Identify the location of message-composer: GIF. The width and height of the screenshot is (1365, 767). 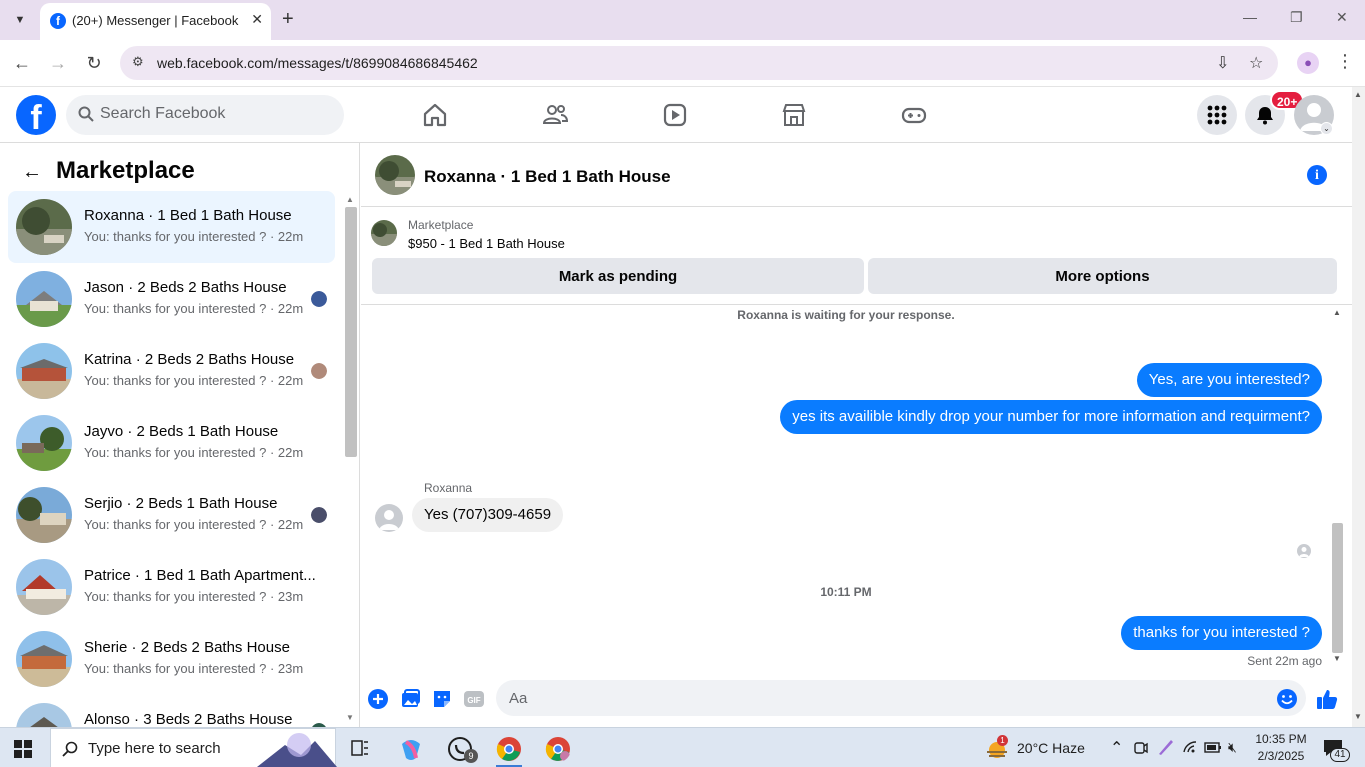
(856, 699).